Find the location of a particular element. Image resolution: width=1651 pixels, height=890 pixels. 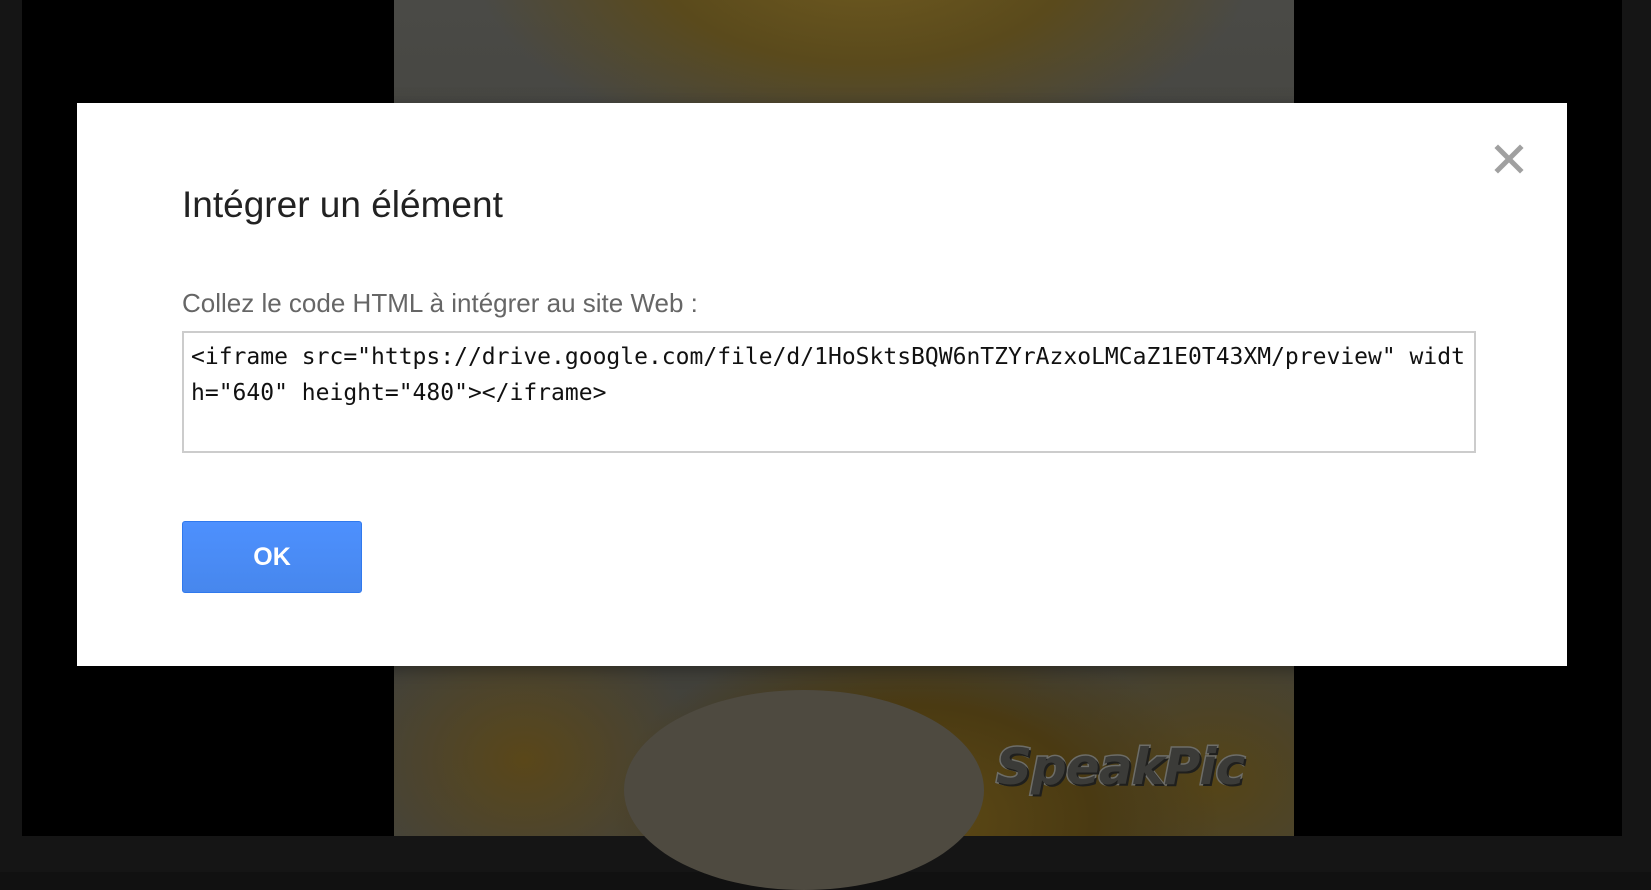

watermark-logo: SpeakPic is located at coordinates (1120, 767).